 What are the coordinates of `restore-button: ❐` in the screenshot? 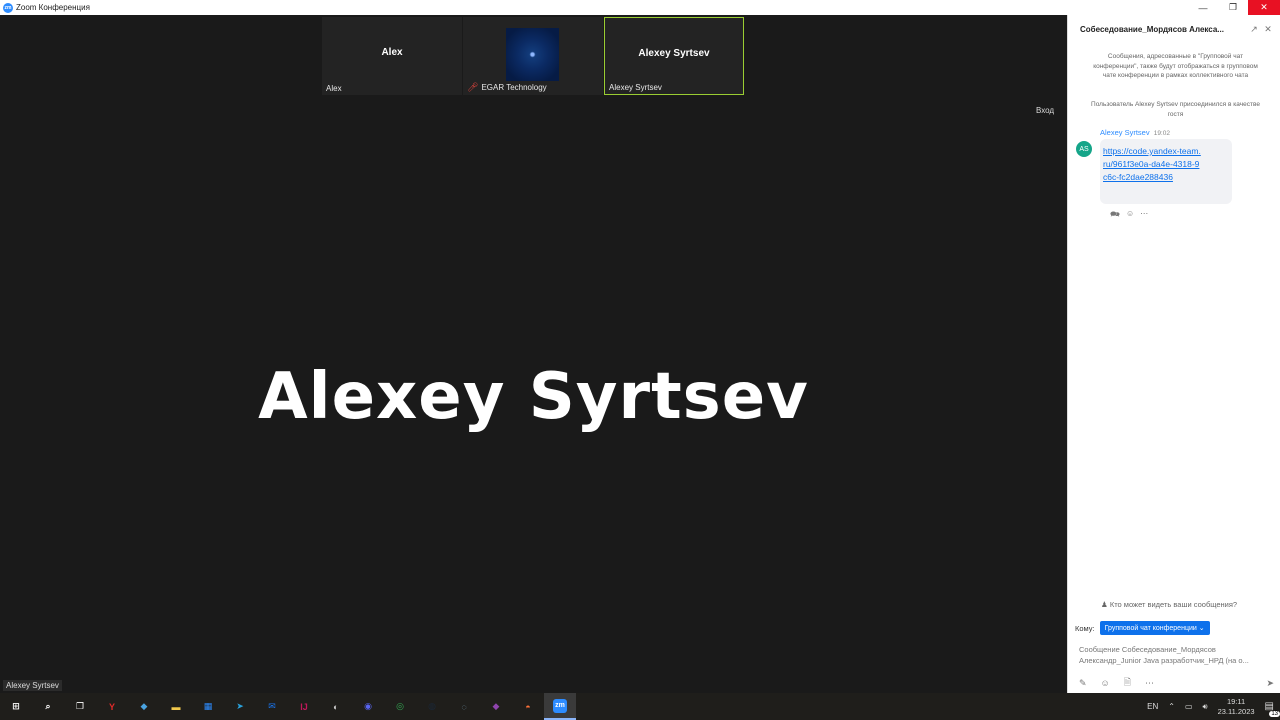 It's located at (1233, 7).